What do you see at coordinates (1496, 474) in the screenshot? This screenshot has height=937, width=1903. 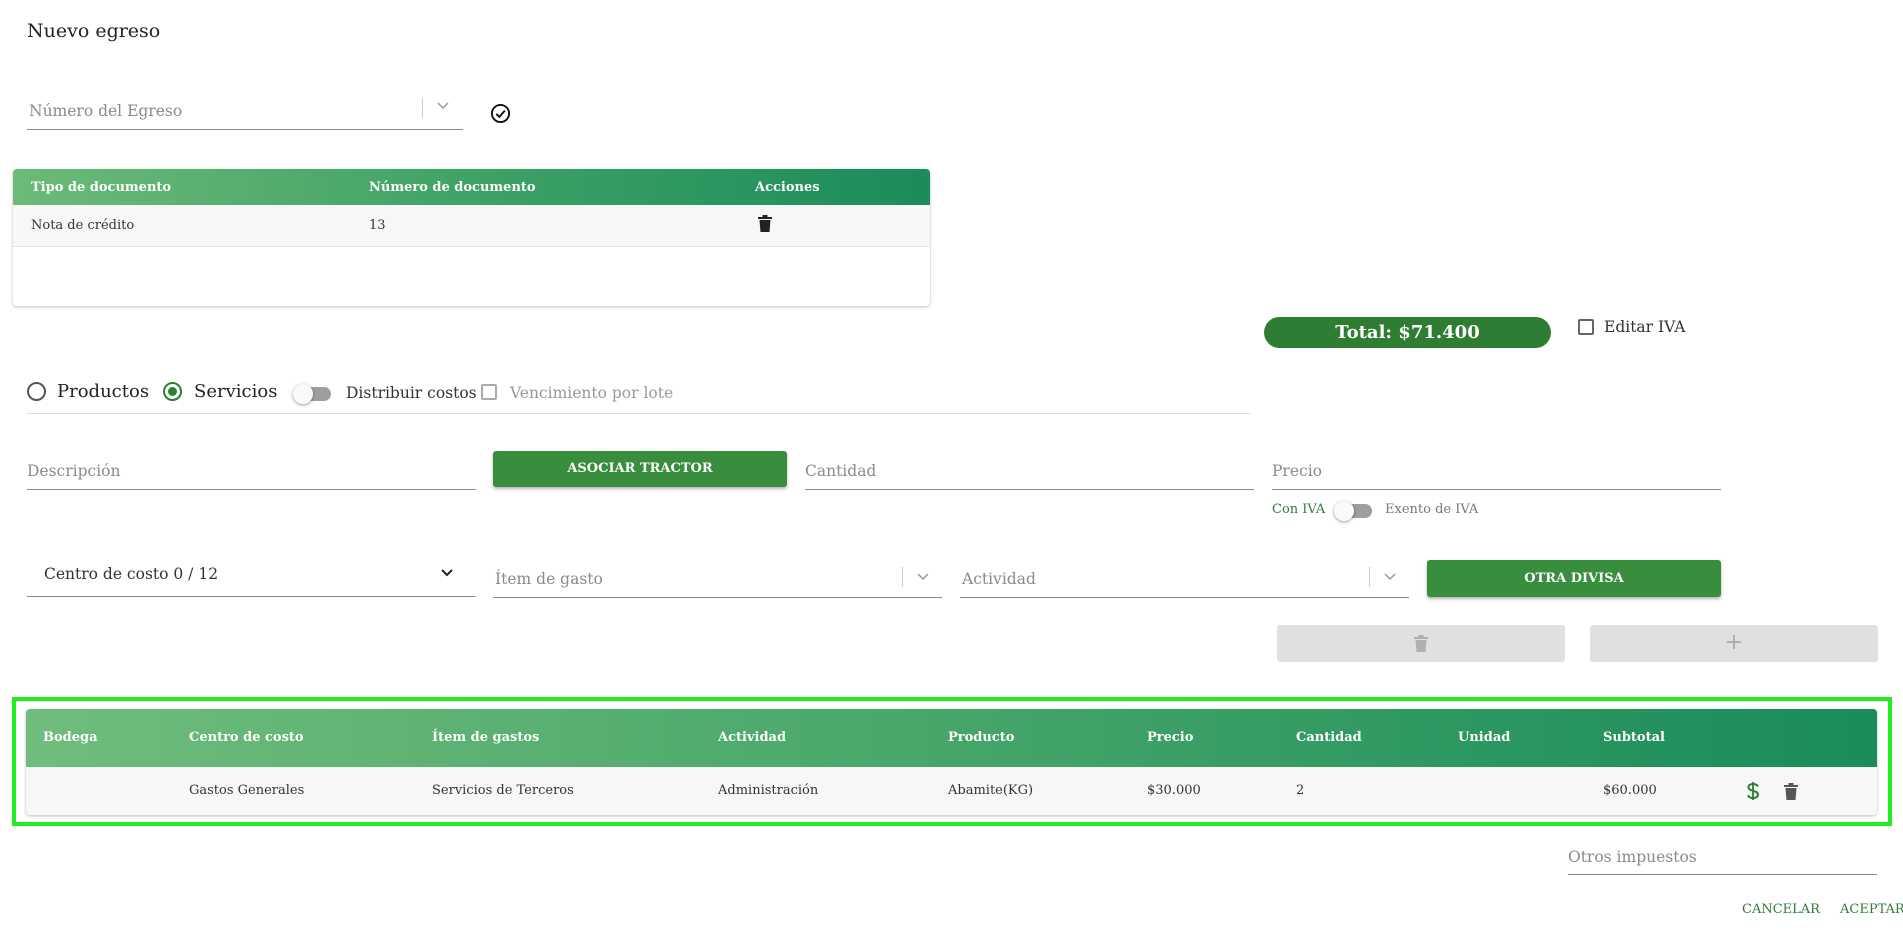 I see `precio-input: Precio` at bounding box center [1496, 474].